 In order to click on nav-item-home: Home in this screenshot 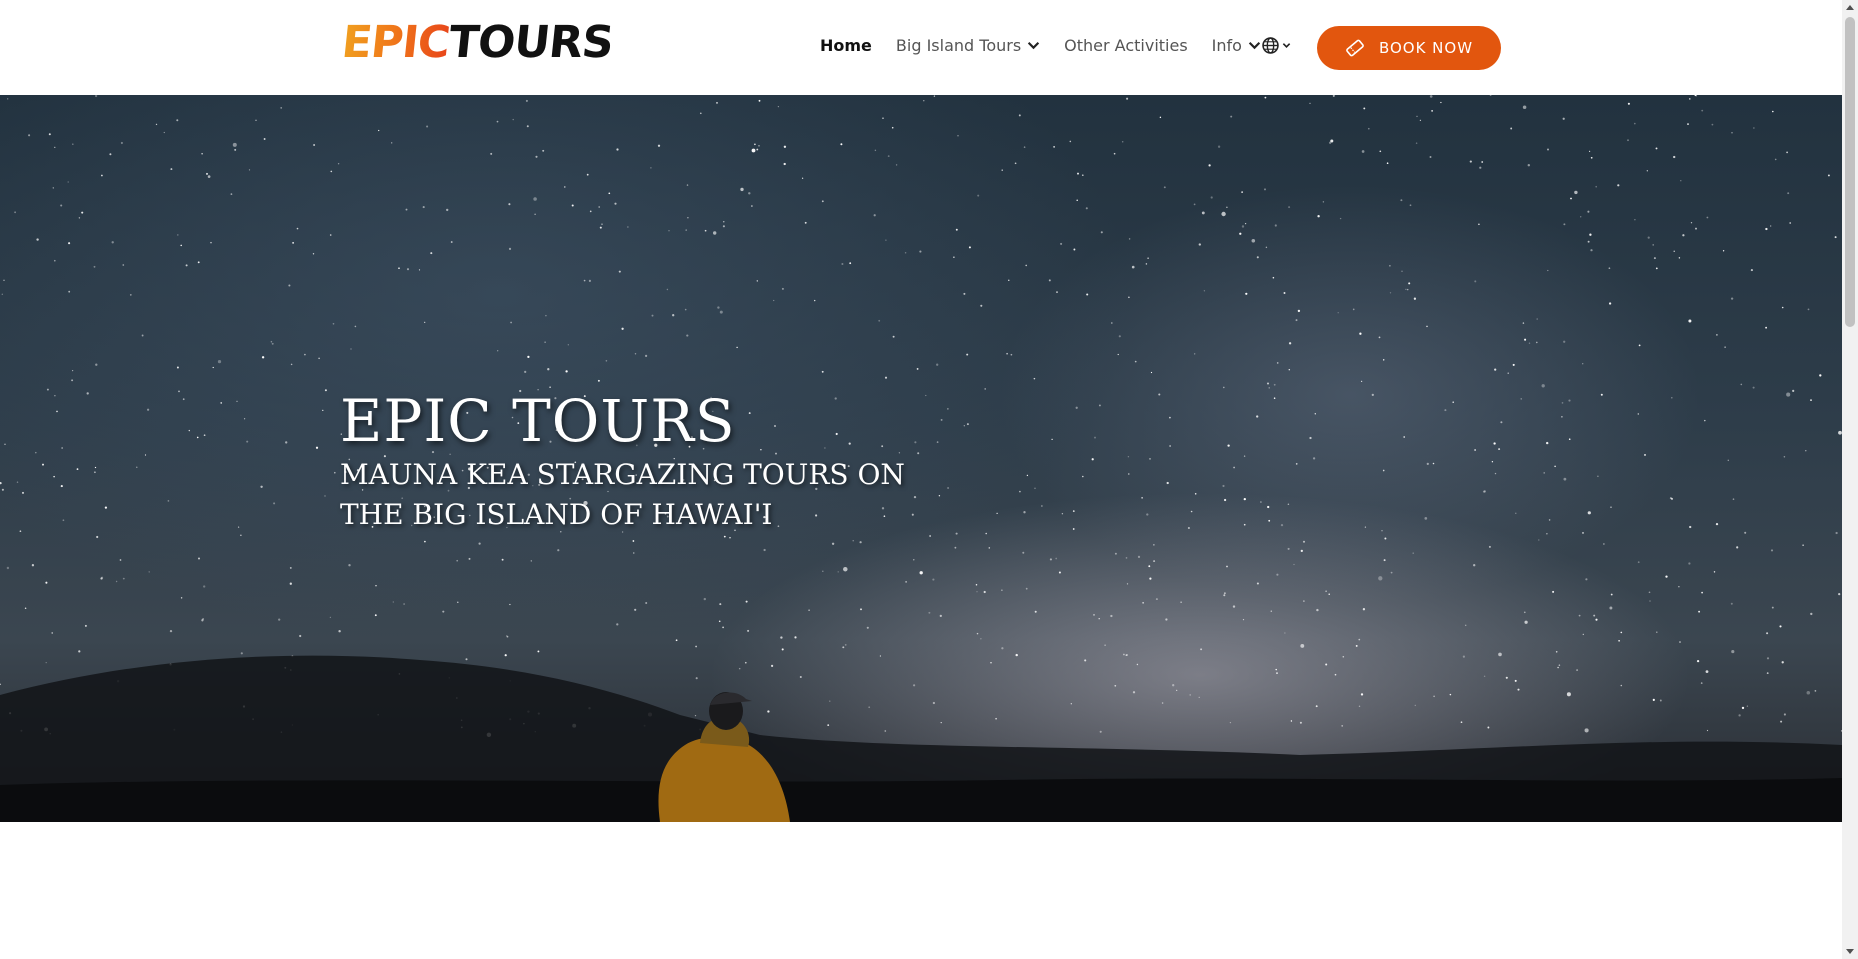, I will do `click(846, 45)`.